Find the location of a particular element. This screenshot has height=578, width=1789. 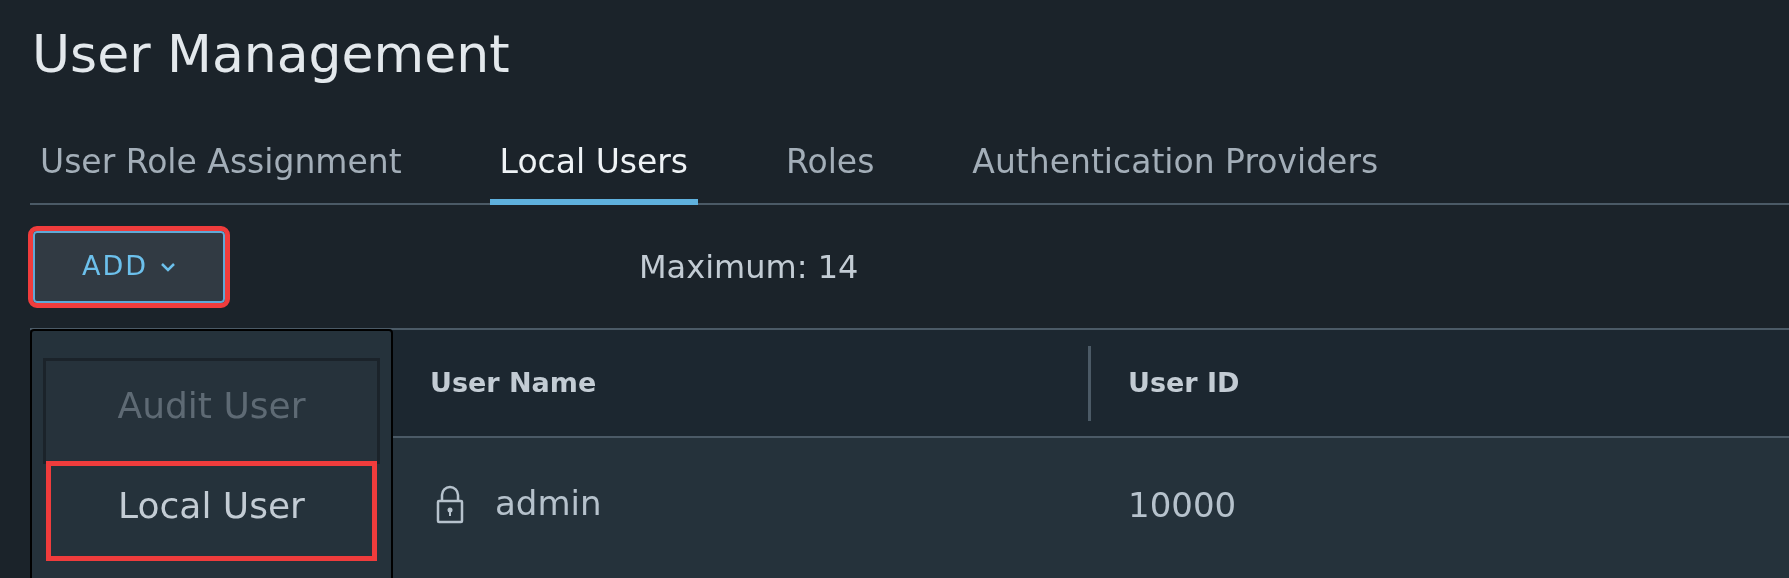

table-cell-text: 10000 is located at coordinates (1182, 505).